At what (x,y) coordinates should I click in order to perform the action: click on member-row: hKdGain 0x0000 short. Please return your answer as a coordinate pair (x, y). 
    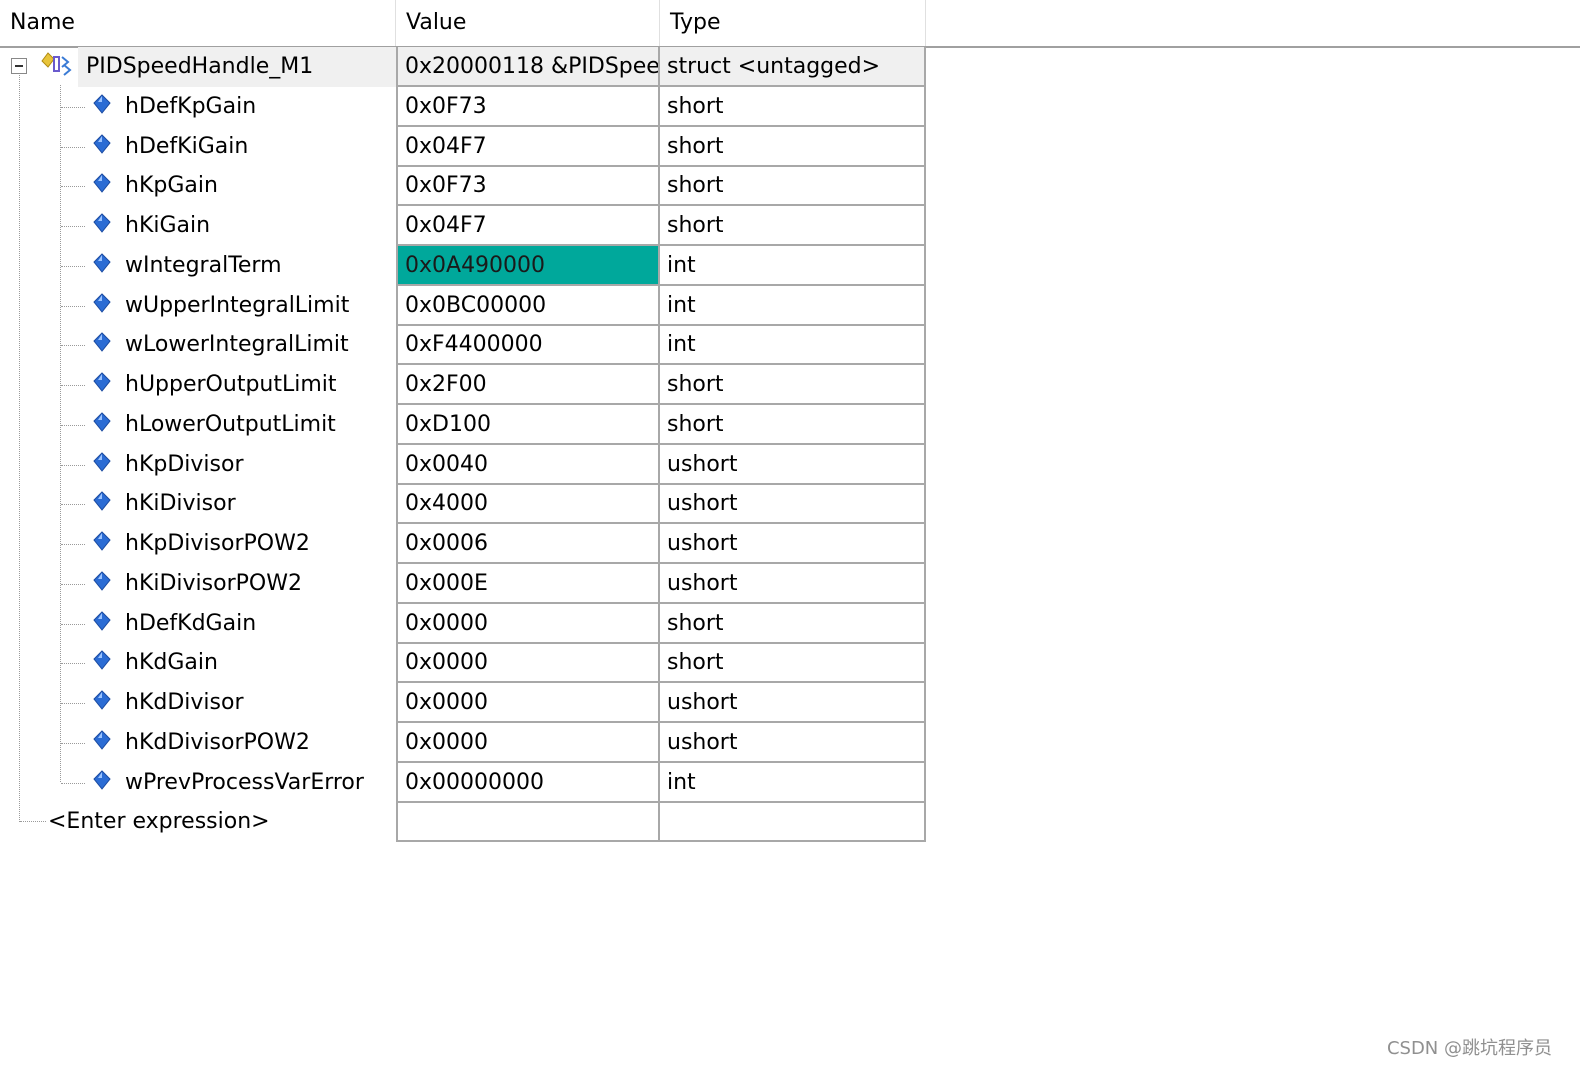
    Looking at the image, I should click on (465, 663).